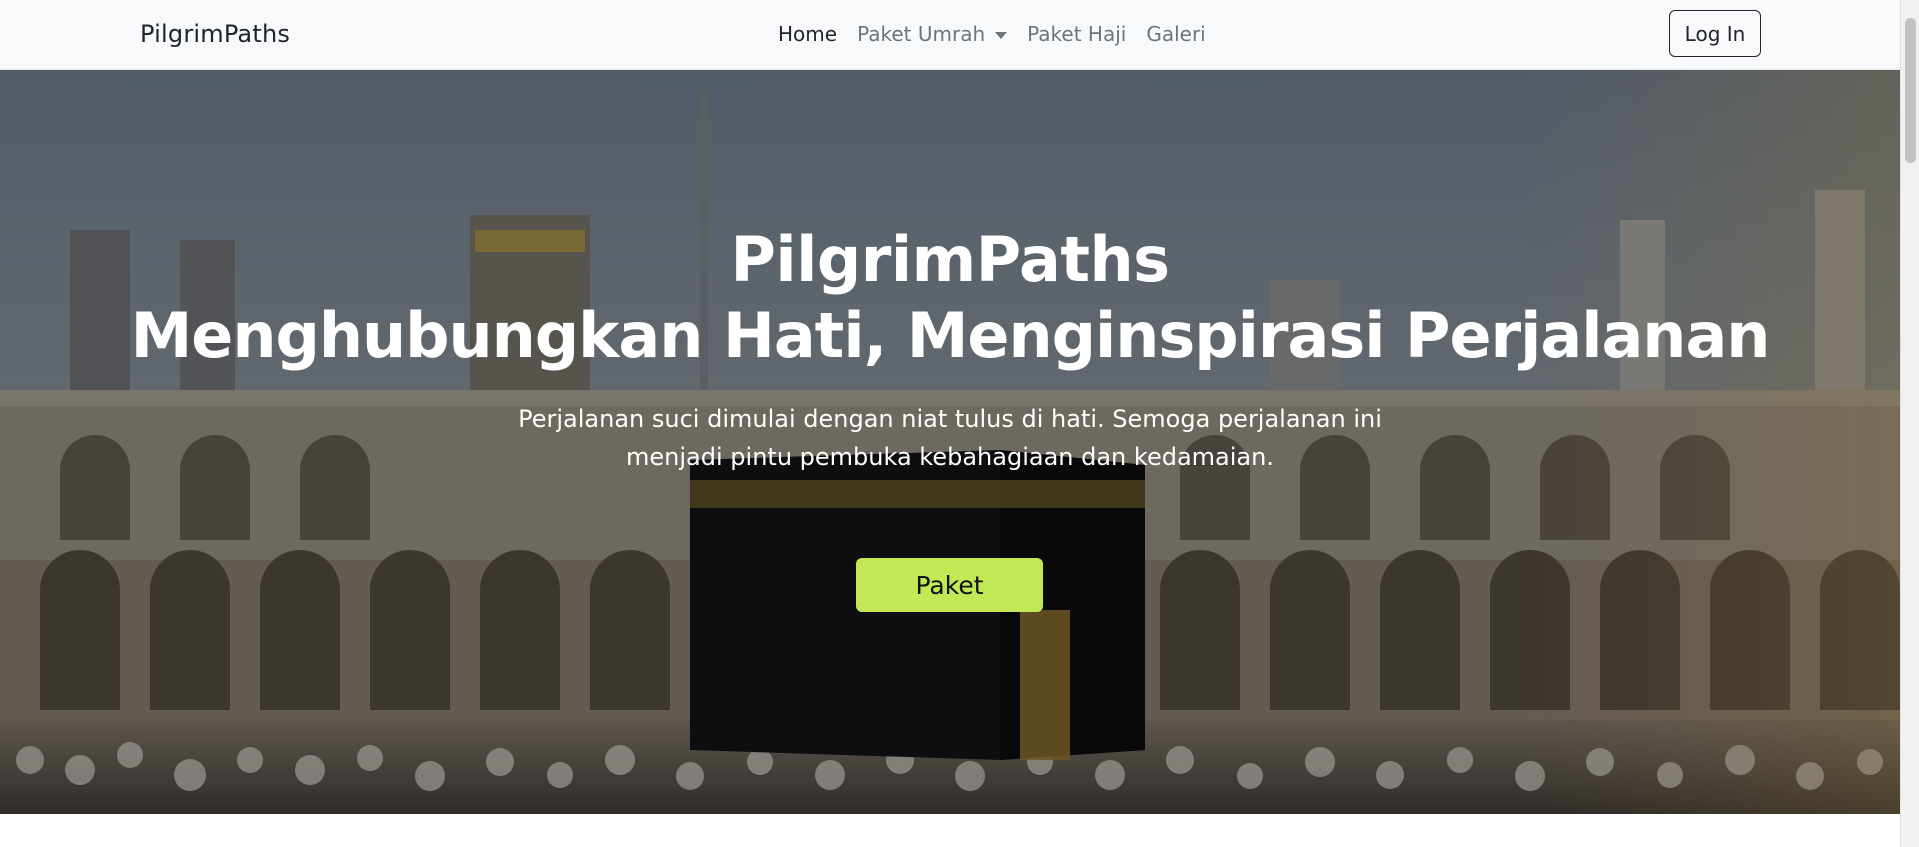 This screenshot has height=847, width=1919. I want to click on hero-title: PilgrimPaths, so click(950, 259).